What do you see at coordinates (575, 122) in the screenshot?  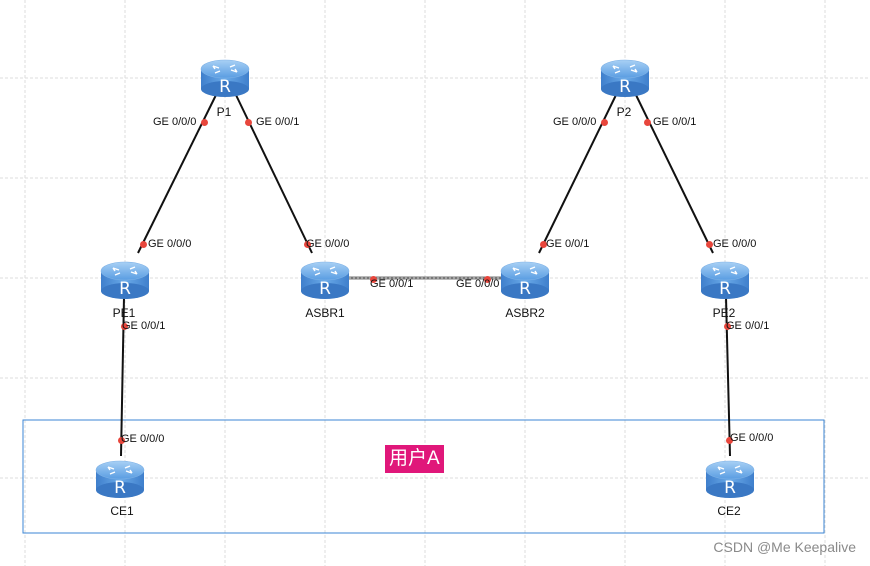 I see `port-label-p2-ge000: GE 0/0/0` at bounding box center [575, 122].